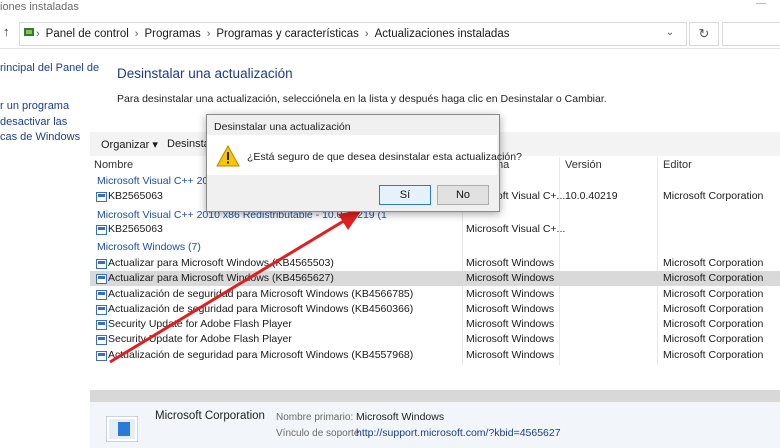 The width and height of the screenshot is (780, 448). I want to click on details-primary-label: Nombre primario:, so click(315, 417).